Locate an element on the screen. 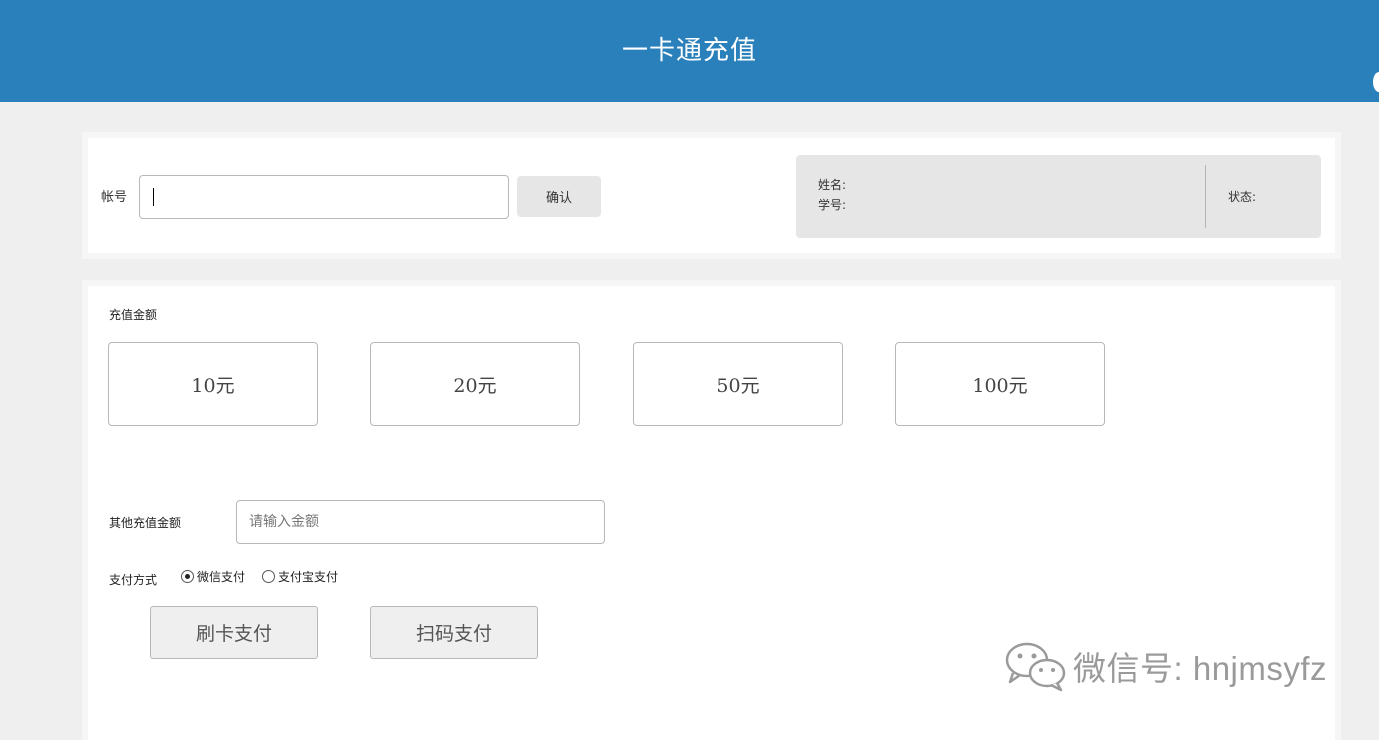 The image size is (1379, 740). card-pay-button: 刷卡支付 is located at coordinates (234, 632).